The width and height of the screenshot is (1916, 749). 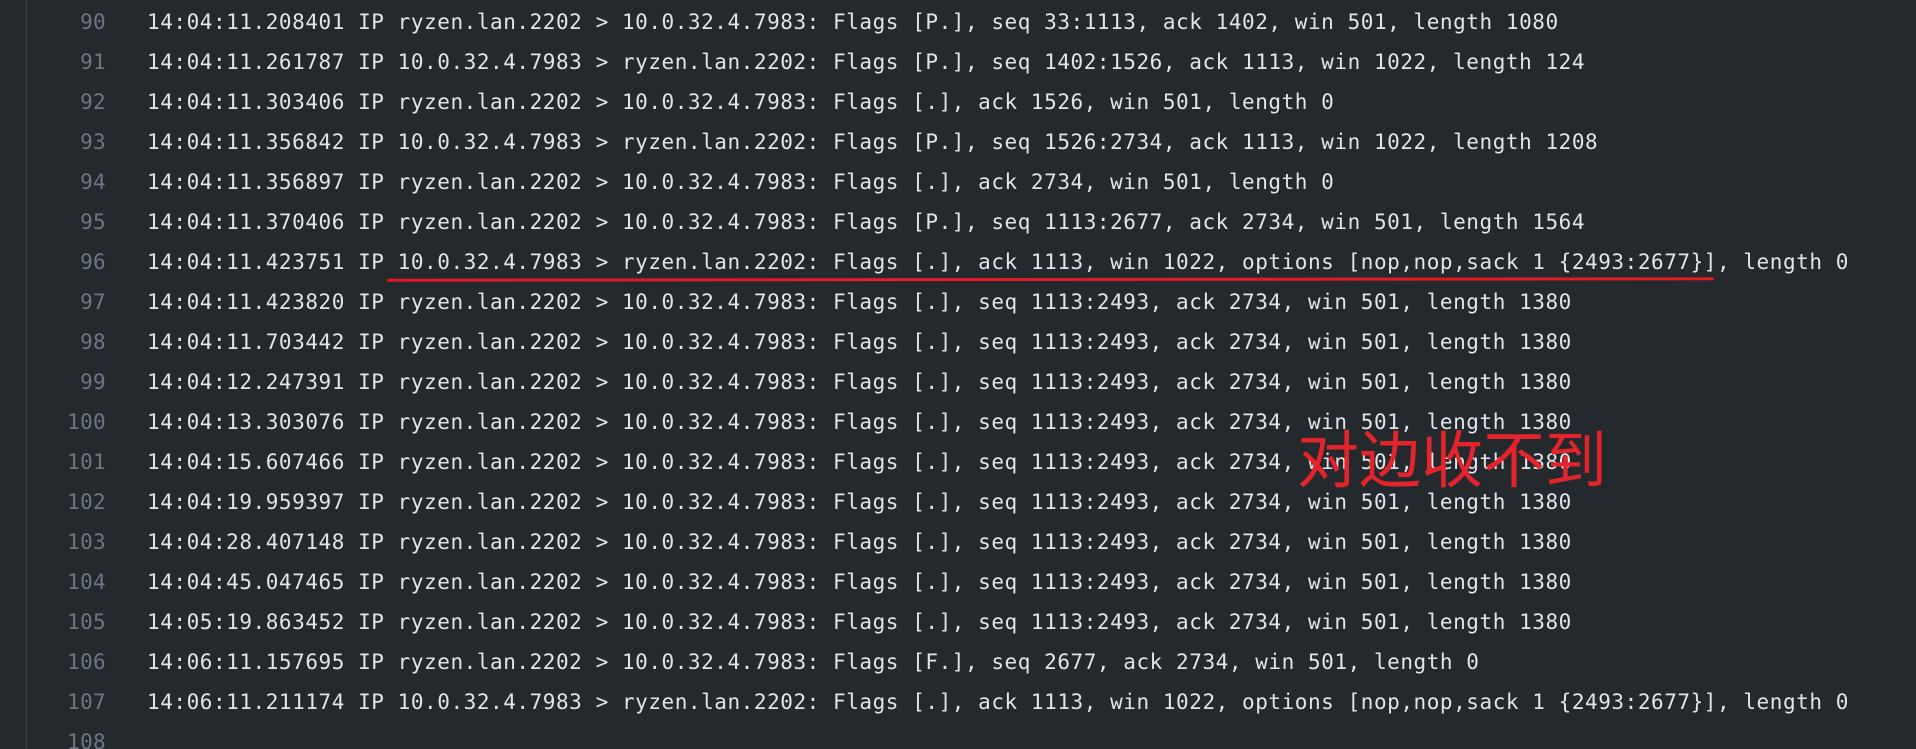 What do you see at coordinates (93, 182) in the screenshot?
I see `line-number: 94` at bounding box center [93, 182].